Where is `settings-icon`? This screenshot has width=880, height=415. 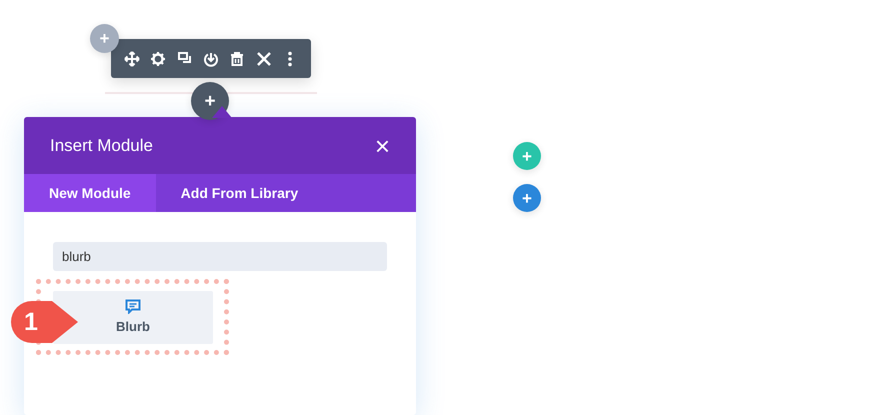
settings-icon is located at coordinates (158, 58).